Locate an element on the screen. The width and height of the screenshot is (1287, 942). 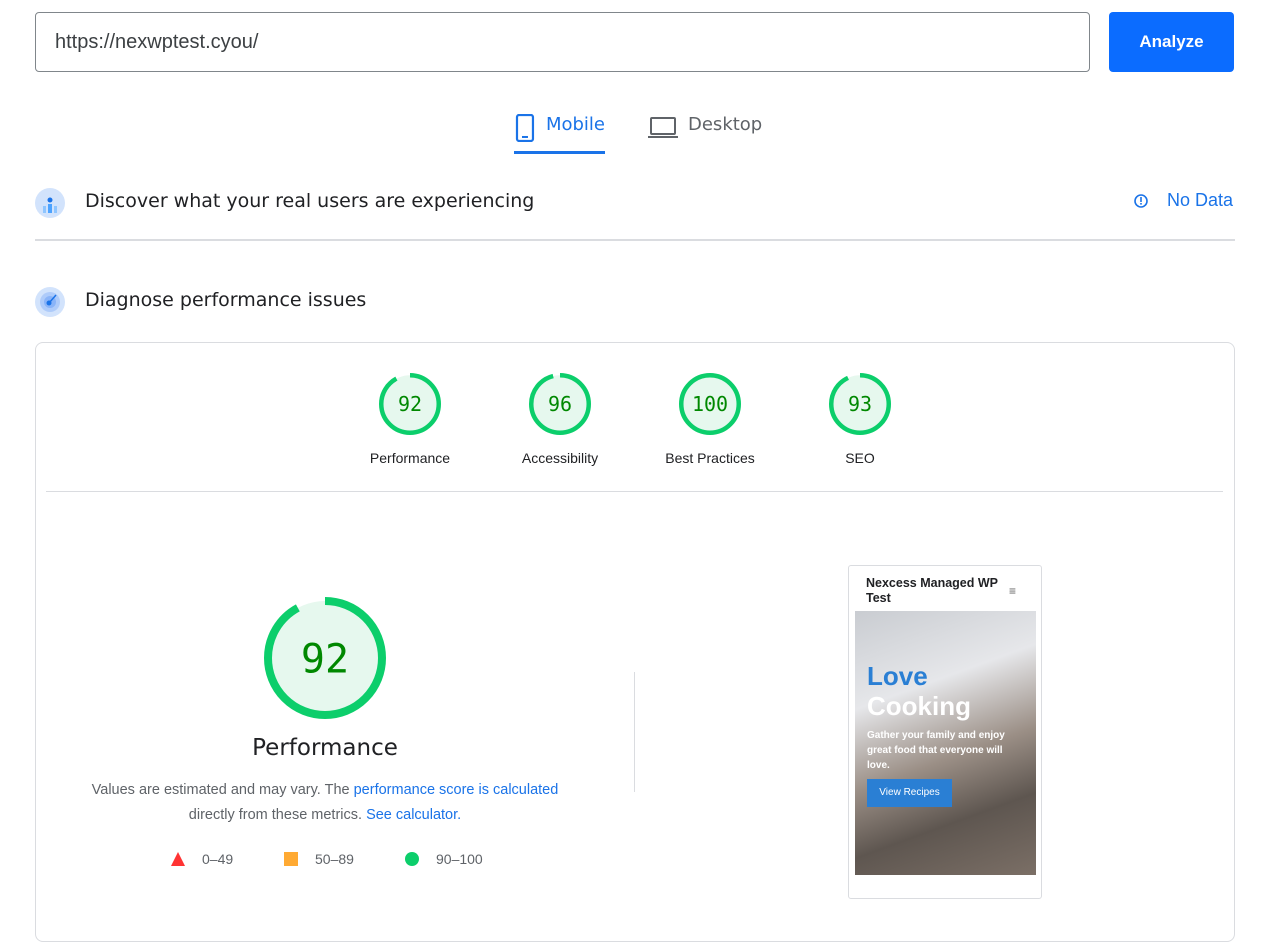
analyze-button: Analyze is located at coordinates (1171, 42).